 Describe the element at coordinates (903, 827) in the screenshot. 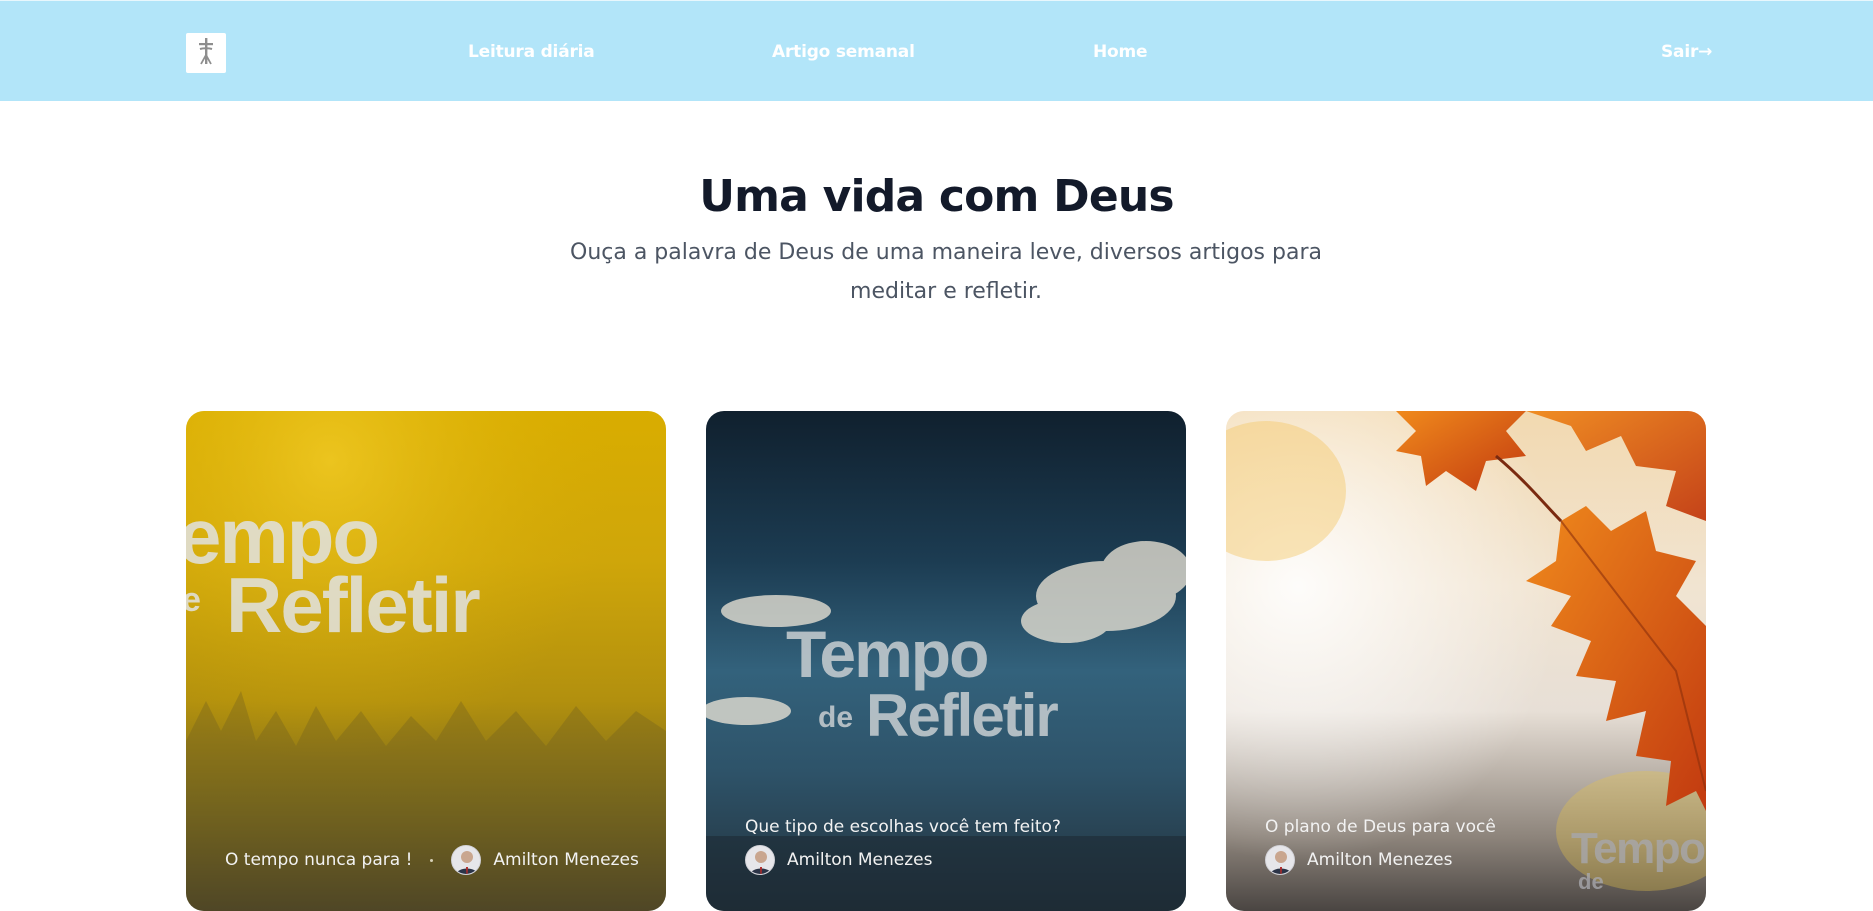

I see `article-title: Que tipo de escolhas você tem feito?` at that location.